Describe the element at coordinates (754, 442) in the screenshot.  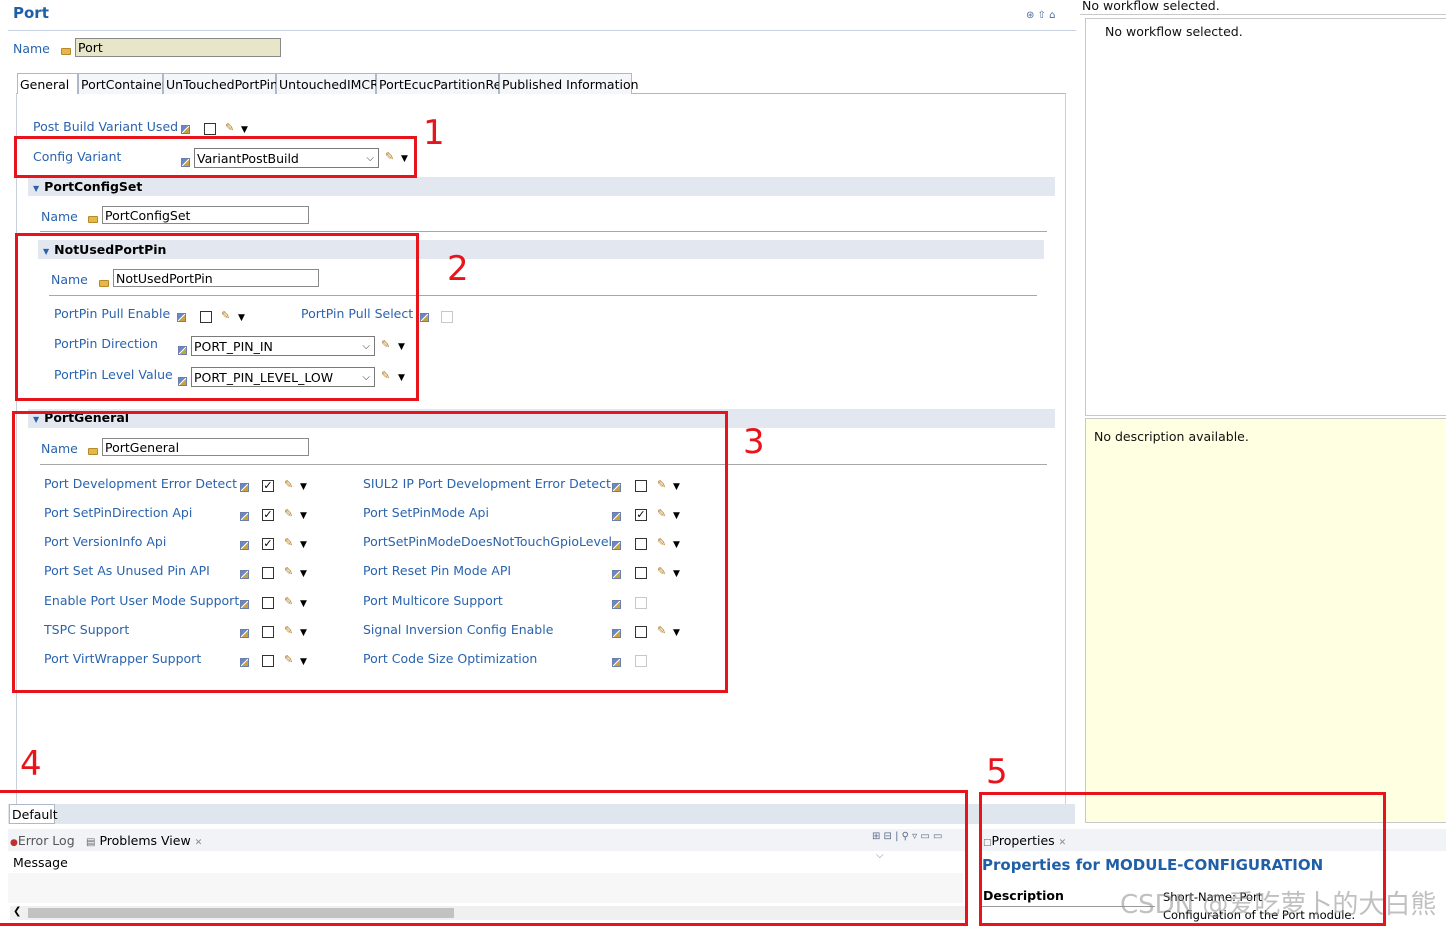
I see `annotation-number-3: 3` at that location.